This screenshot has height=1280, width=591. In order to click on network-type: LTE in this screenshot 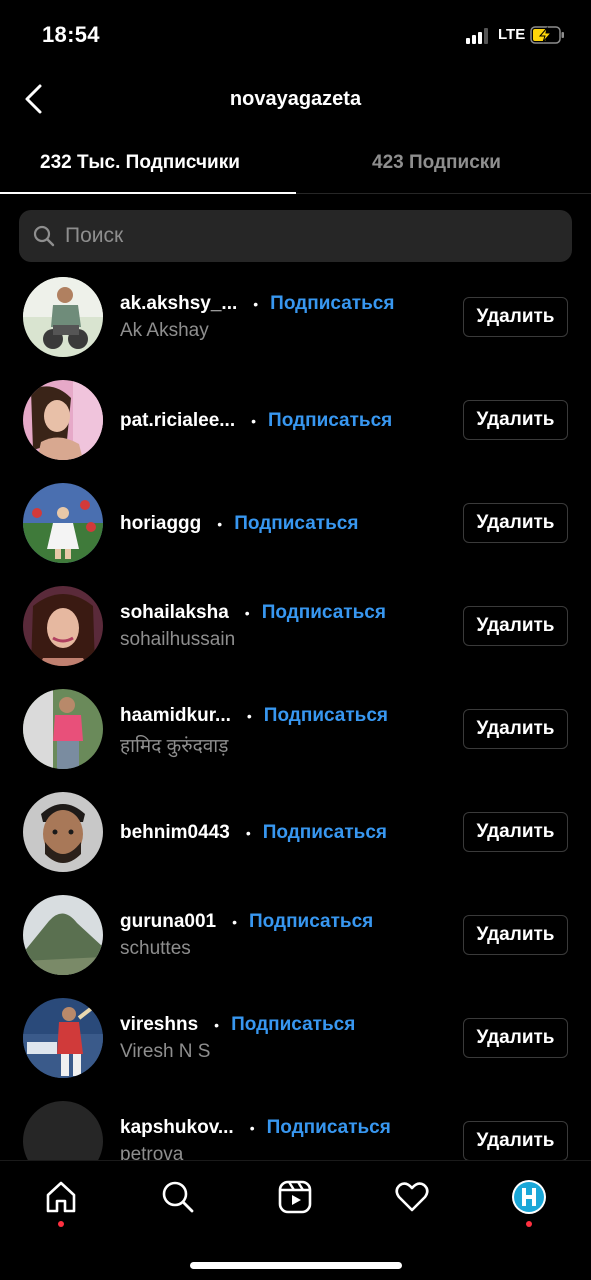, I will do `click(512, 34)`.